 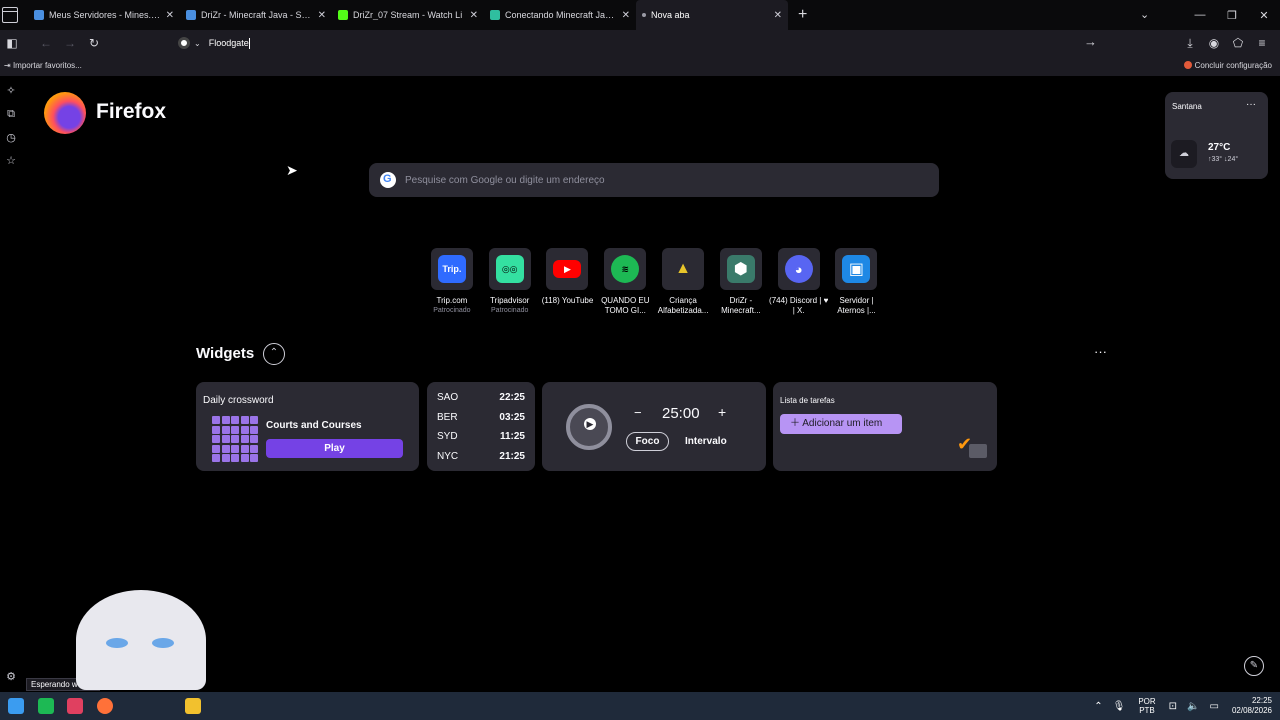 I want to click on shortcut-icon-frame: ≋, so click(x=625, y=269).